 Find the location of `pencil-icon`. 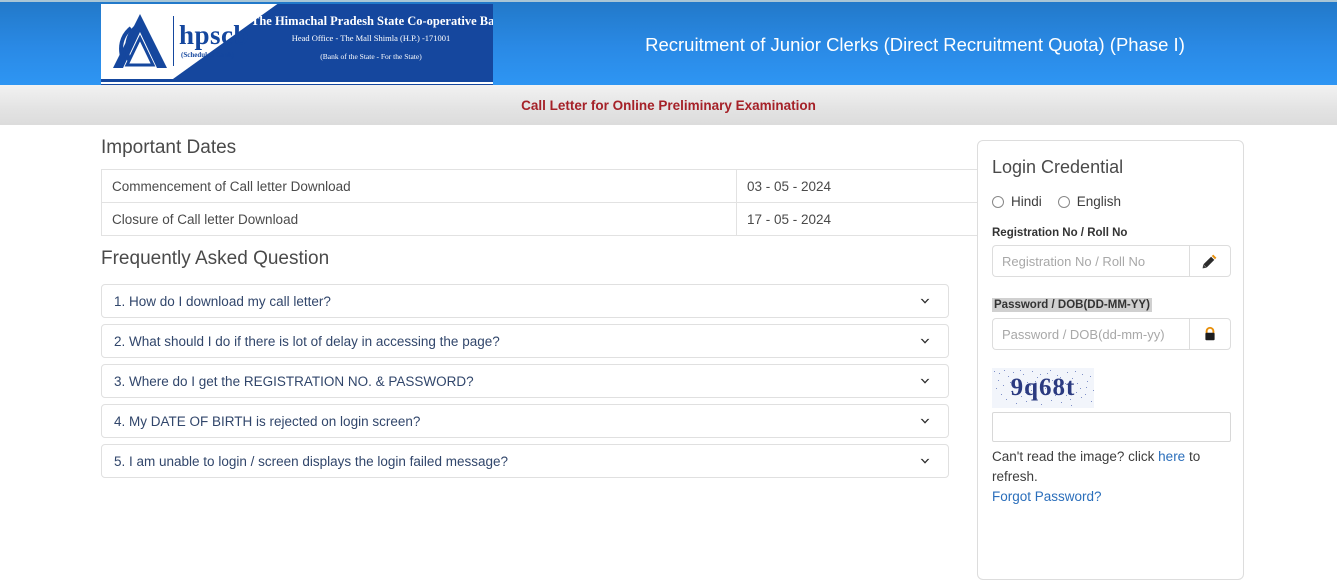

pencil-icon is located at coordinates (1209, 261).